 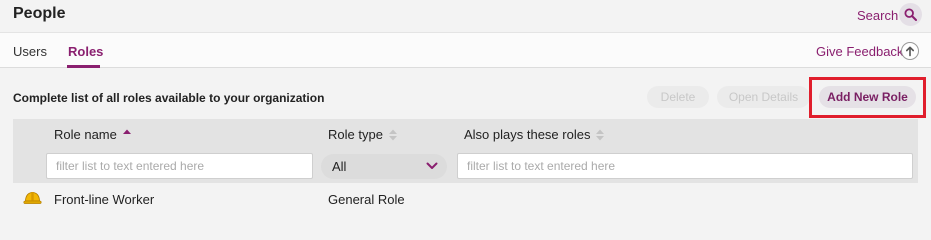 I want to click on hard-hat-icon, so click(x=32, y=198).